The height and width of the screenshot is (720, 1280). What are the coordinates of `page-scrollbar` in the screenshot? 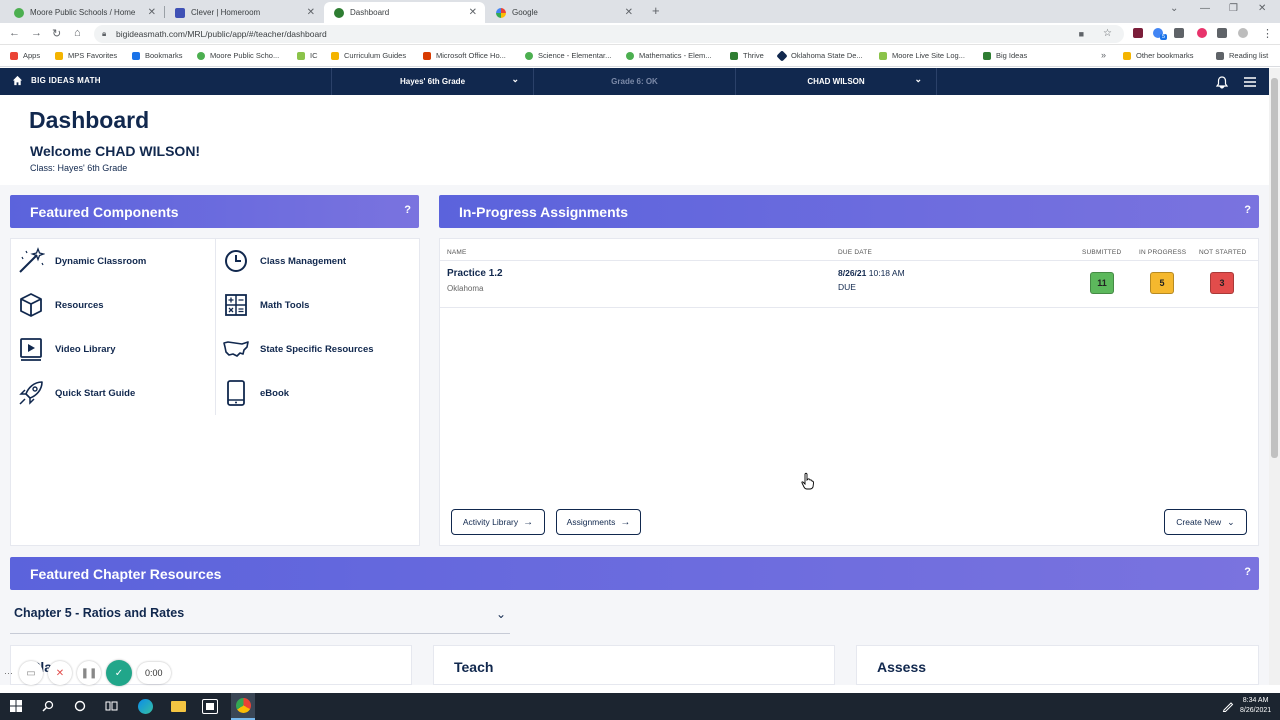 It's located at (1274, 376).